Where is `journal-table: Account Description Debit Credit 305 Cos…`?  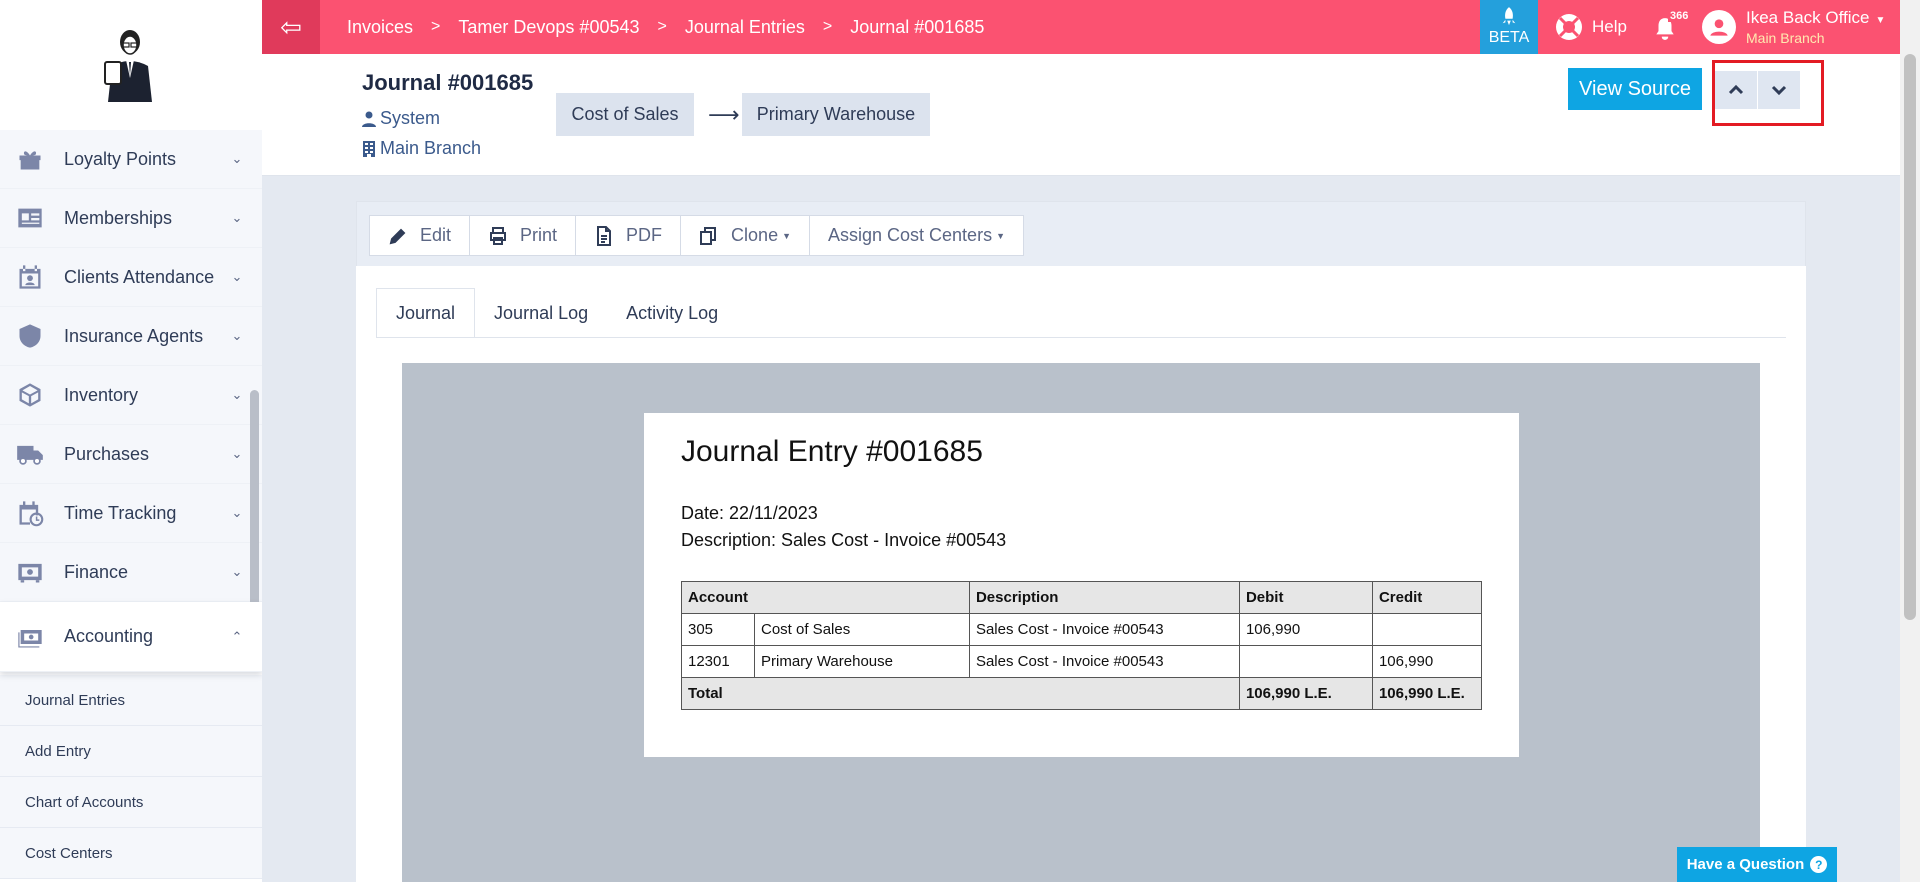
journal-table: Account Description Debit Credit 305 Cos… is located at coordinates (1082, 645).